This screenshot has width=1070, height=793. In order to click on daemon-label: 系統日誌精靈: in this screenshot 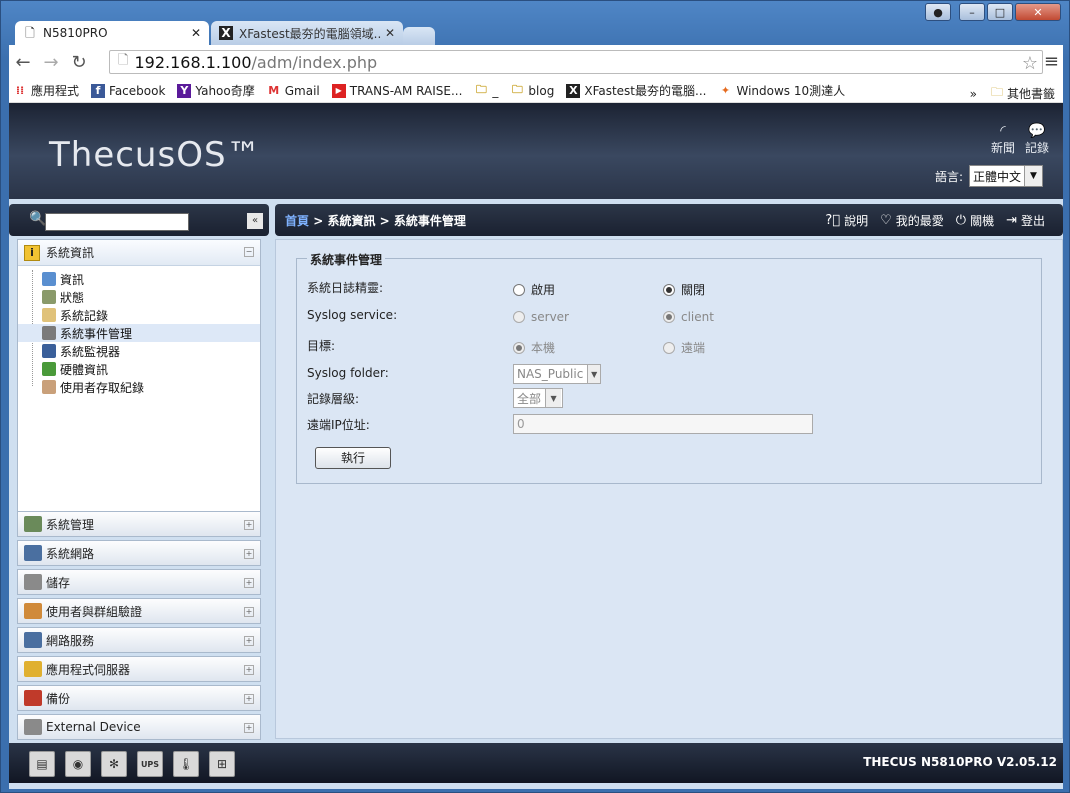, I will do `click(345, 288)`.